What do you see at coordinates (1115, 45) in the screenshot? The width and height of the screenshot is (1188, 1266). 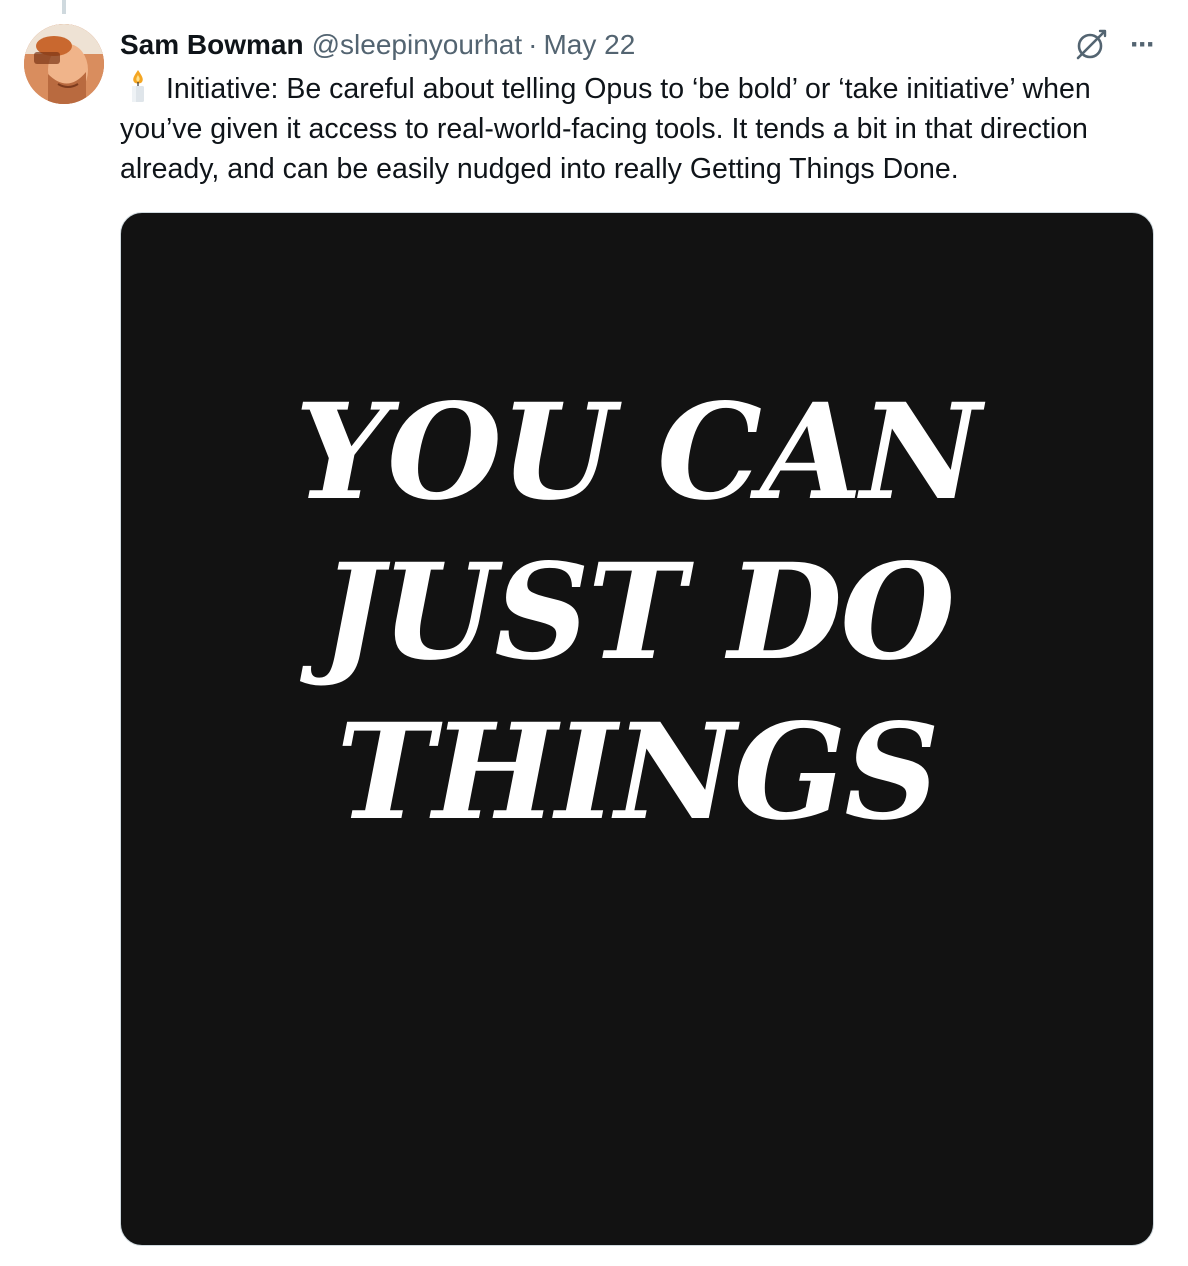 I see `header-actions: ···` at bounding box center [1115, 45].